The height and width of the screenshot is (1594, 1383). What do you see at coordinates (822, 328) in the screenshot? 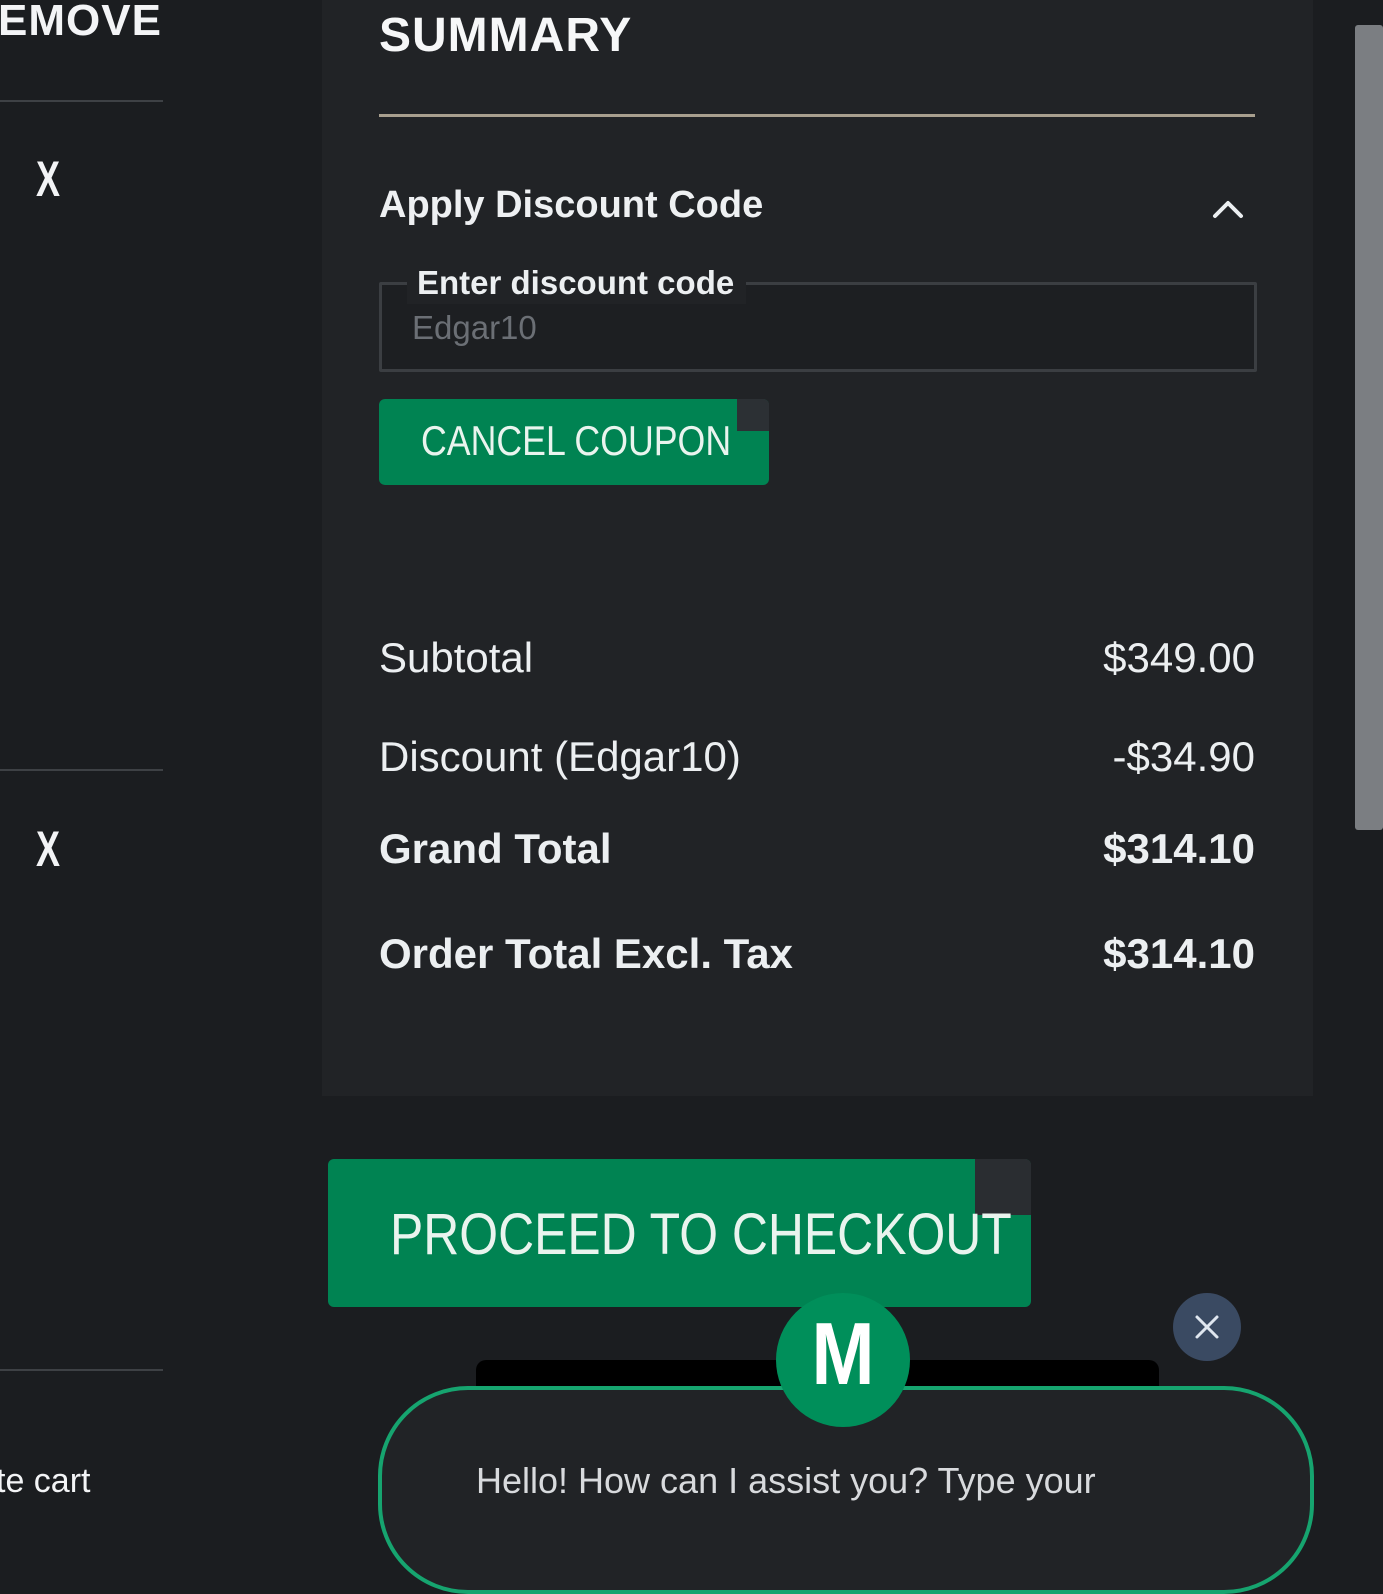
I see `discount-code-input` at bounding box center [822, 328].